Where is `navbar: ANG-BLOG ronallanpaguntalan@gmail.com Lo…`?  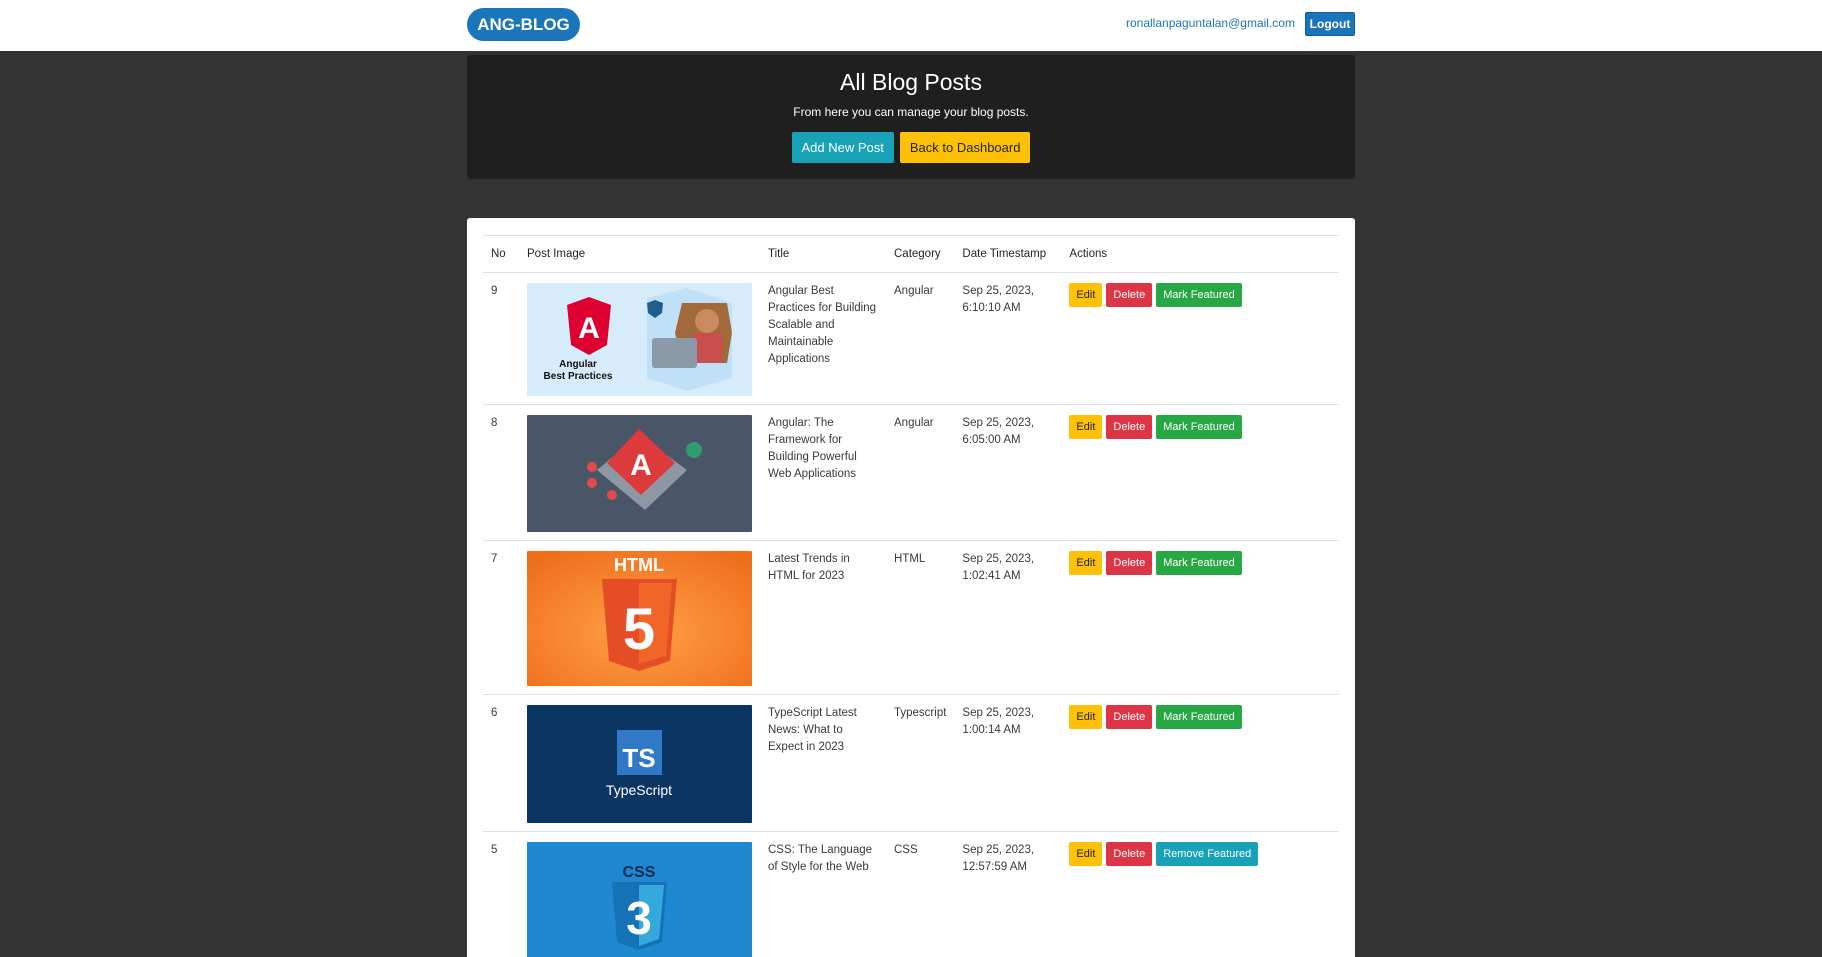
navbar: ANG-BLOG ronallanpaguntalan@gmail.com Lo… is located at coordinates (911, 25).